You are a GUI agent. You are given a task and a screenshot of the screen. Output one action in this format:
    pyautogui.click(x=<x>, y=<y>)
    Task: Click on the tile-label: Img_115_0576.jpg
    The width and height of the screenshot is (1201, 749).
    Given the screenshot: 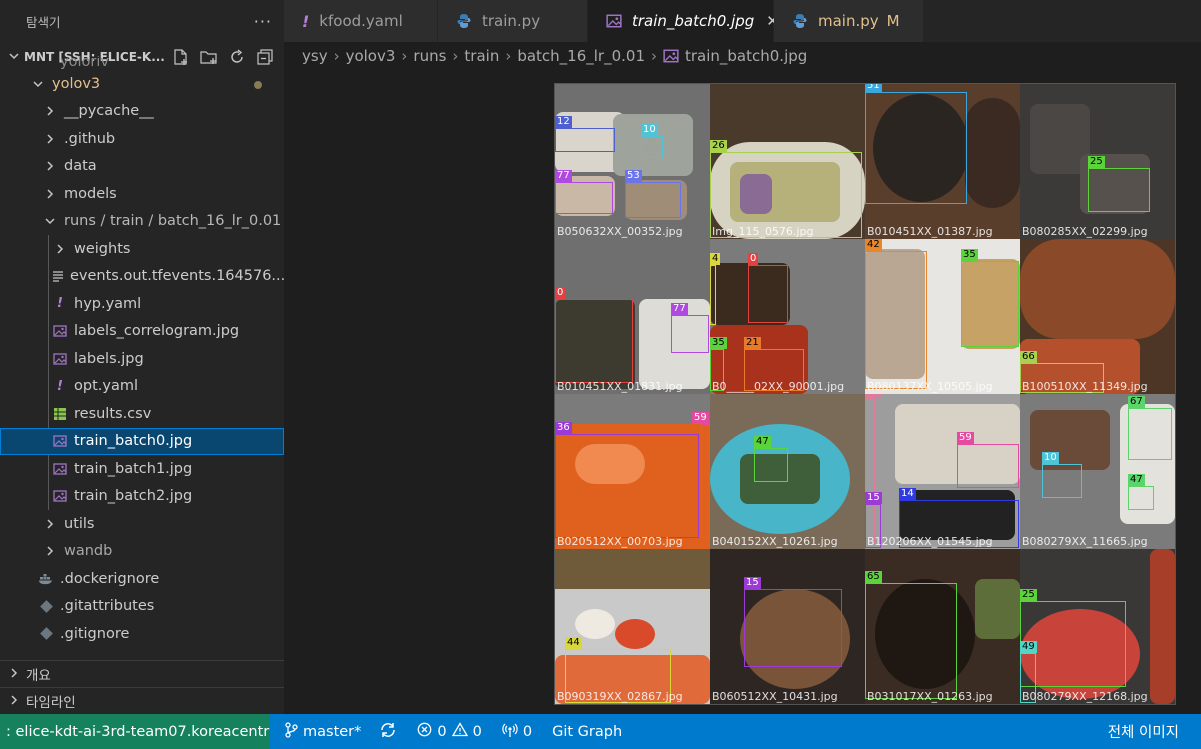 What is the action you would take?
    pyautogui.click(x=763, y=231)
    